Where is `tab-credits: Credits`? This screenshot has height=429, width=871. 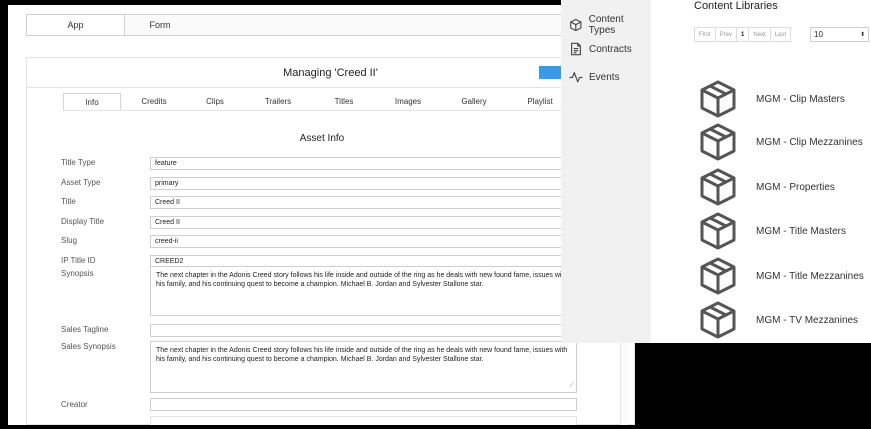 tab-credits: Credits is located at coordinates (154, 101).